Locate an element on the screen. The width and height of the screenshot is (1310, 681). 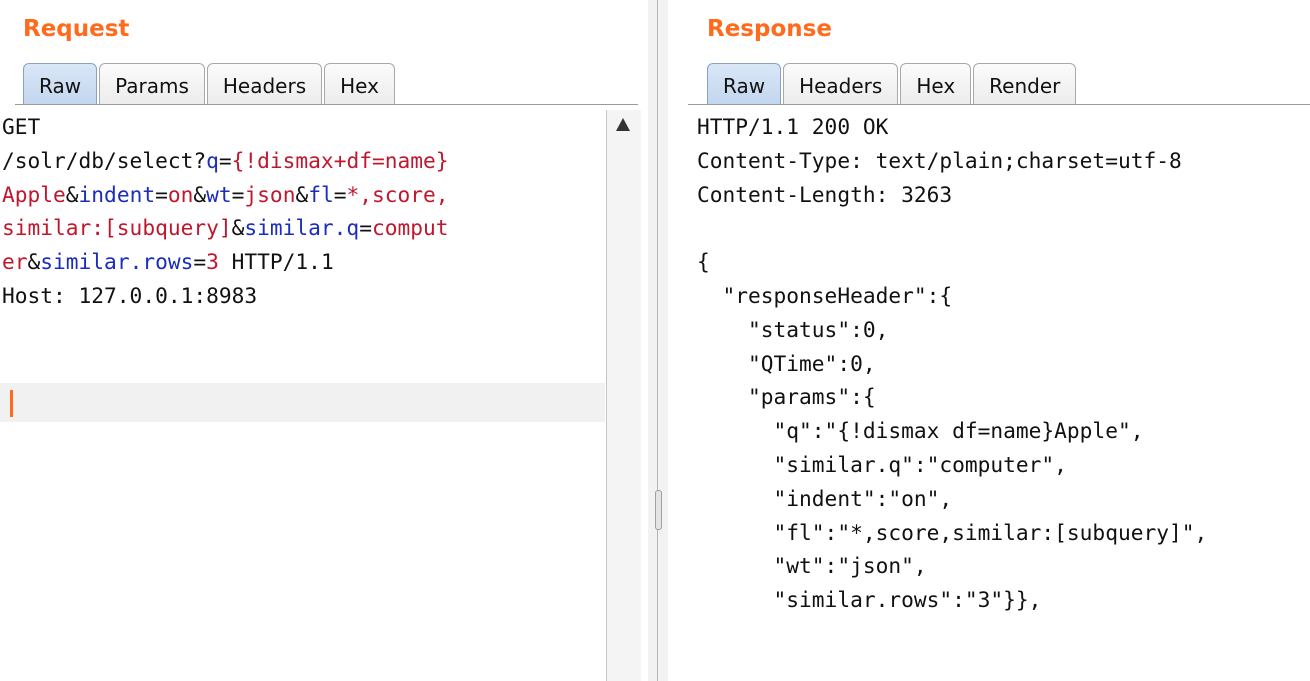
request-tab-raw: Raw is located at coordinates (60, 84).